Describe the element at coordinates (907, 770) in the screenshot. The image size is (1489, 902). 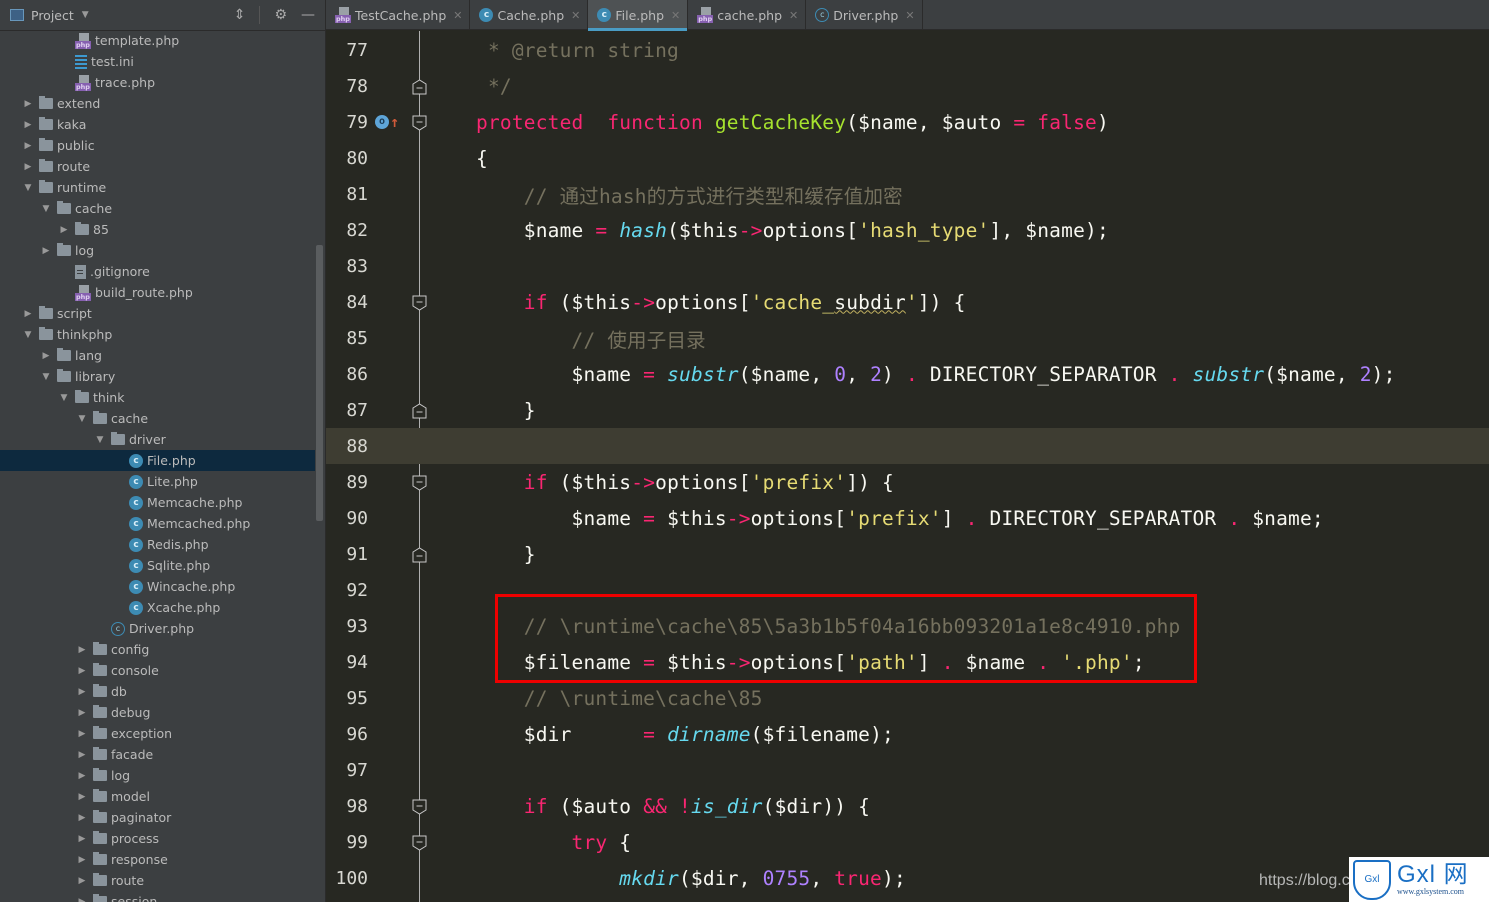
I see `code-line: 97` at that location.